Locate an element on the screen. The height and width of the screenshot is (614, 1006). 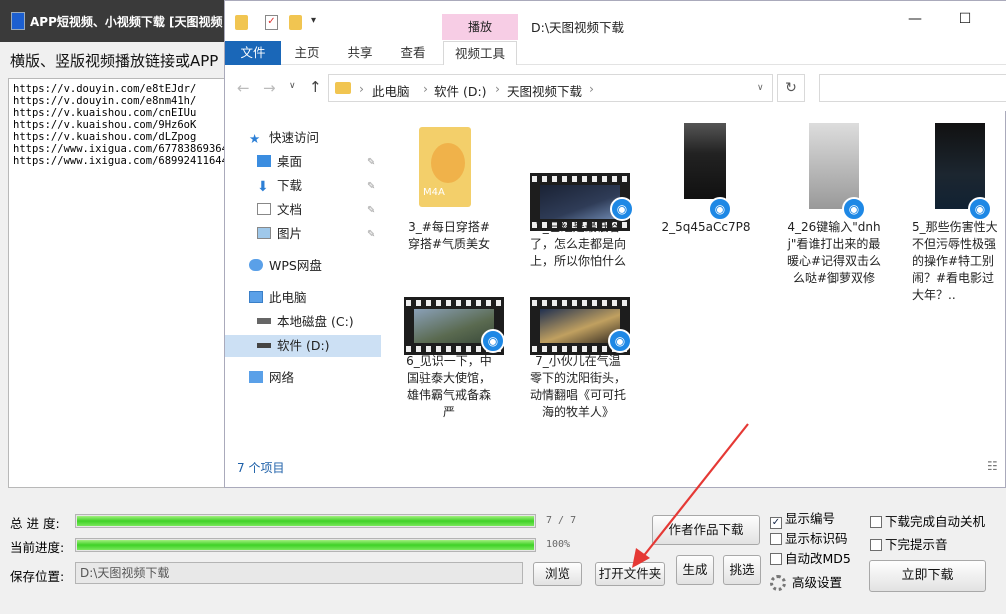
gear-icon is located at coordinates (778, 583).